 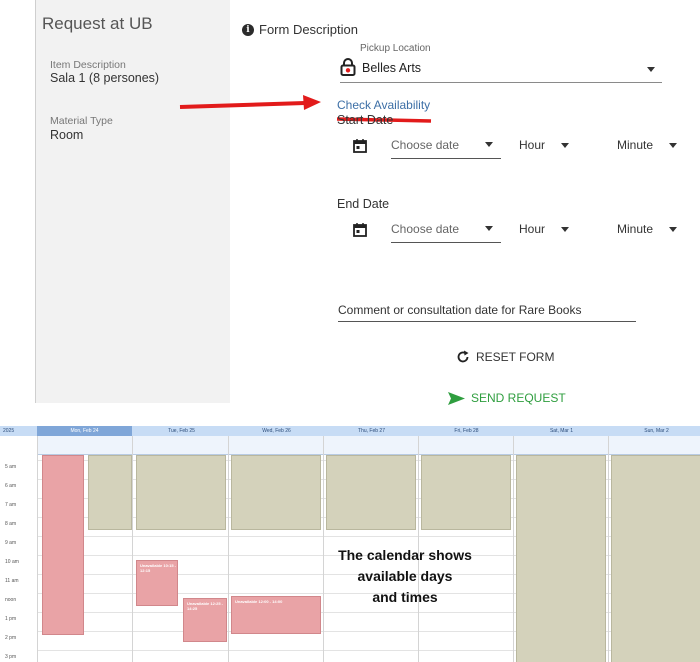 I want to click on hour-label: 5 am, so click(x=11, y=467).